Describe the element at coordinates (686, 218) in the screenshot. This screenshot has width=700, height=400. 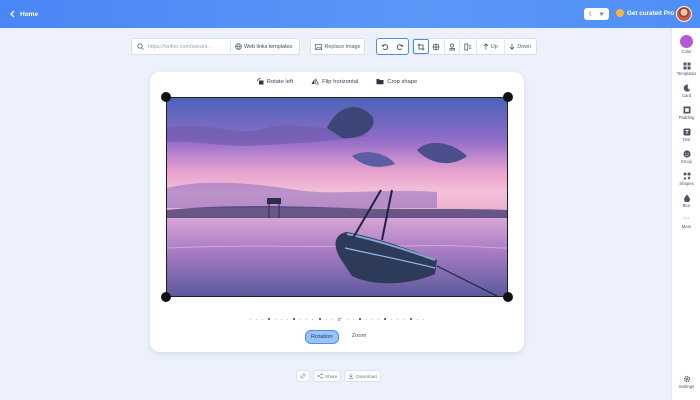
I see `more-icon: ···` at that location.